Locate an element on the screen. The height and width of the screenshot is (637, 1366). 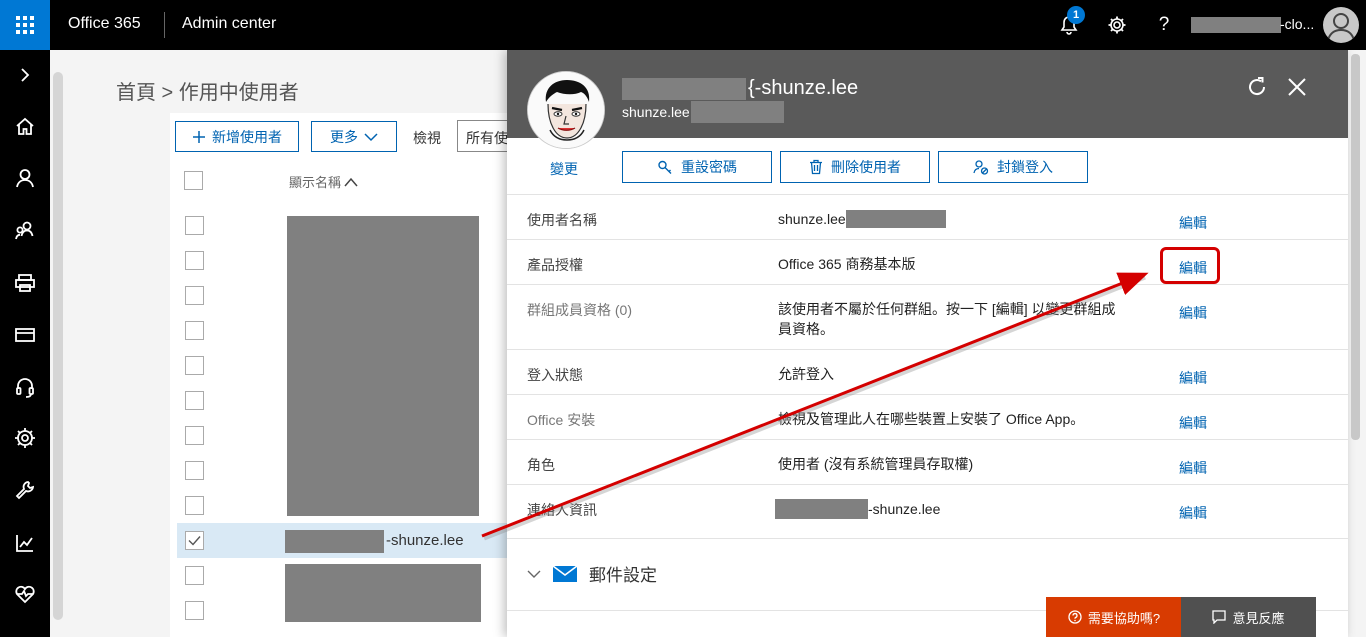
property-label: 登入狀態 is located at coordinates (555, 375).